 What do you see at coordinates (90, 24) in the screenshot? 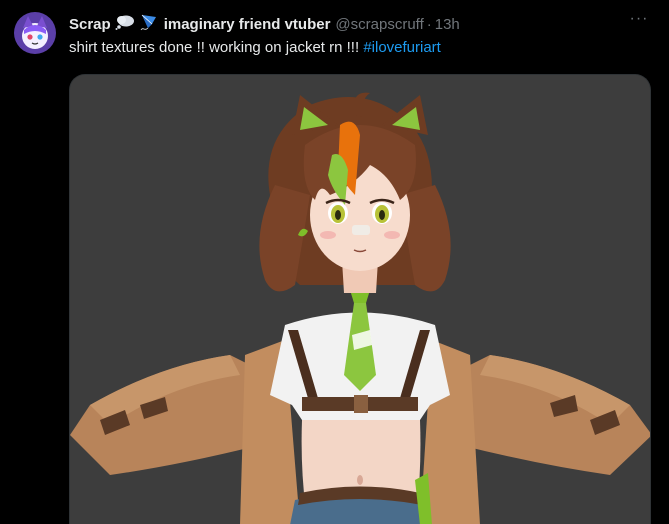
I see `display-name: Scrap` at bounding box center [90, 24].